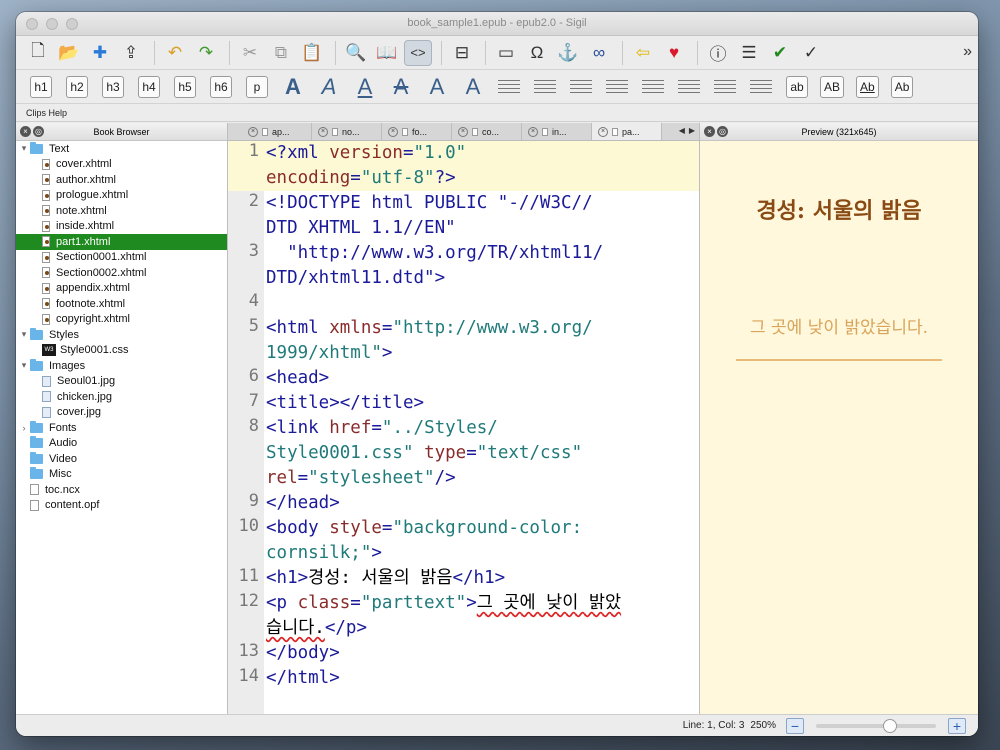 The image size is (1000, 750). Describe the element at coordinates (749, 53) in the screenshot. I see `toc-icon: ☰` at that location.